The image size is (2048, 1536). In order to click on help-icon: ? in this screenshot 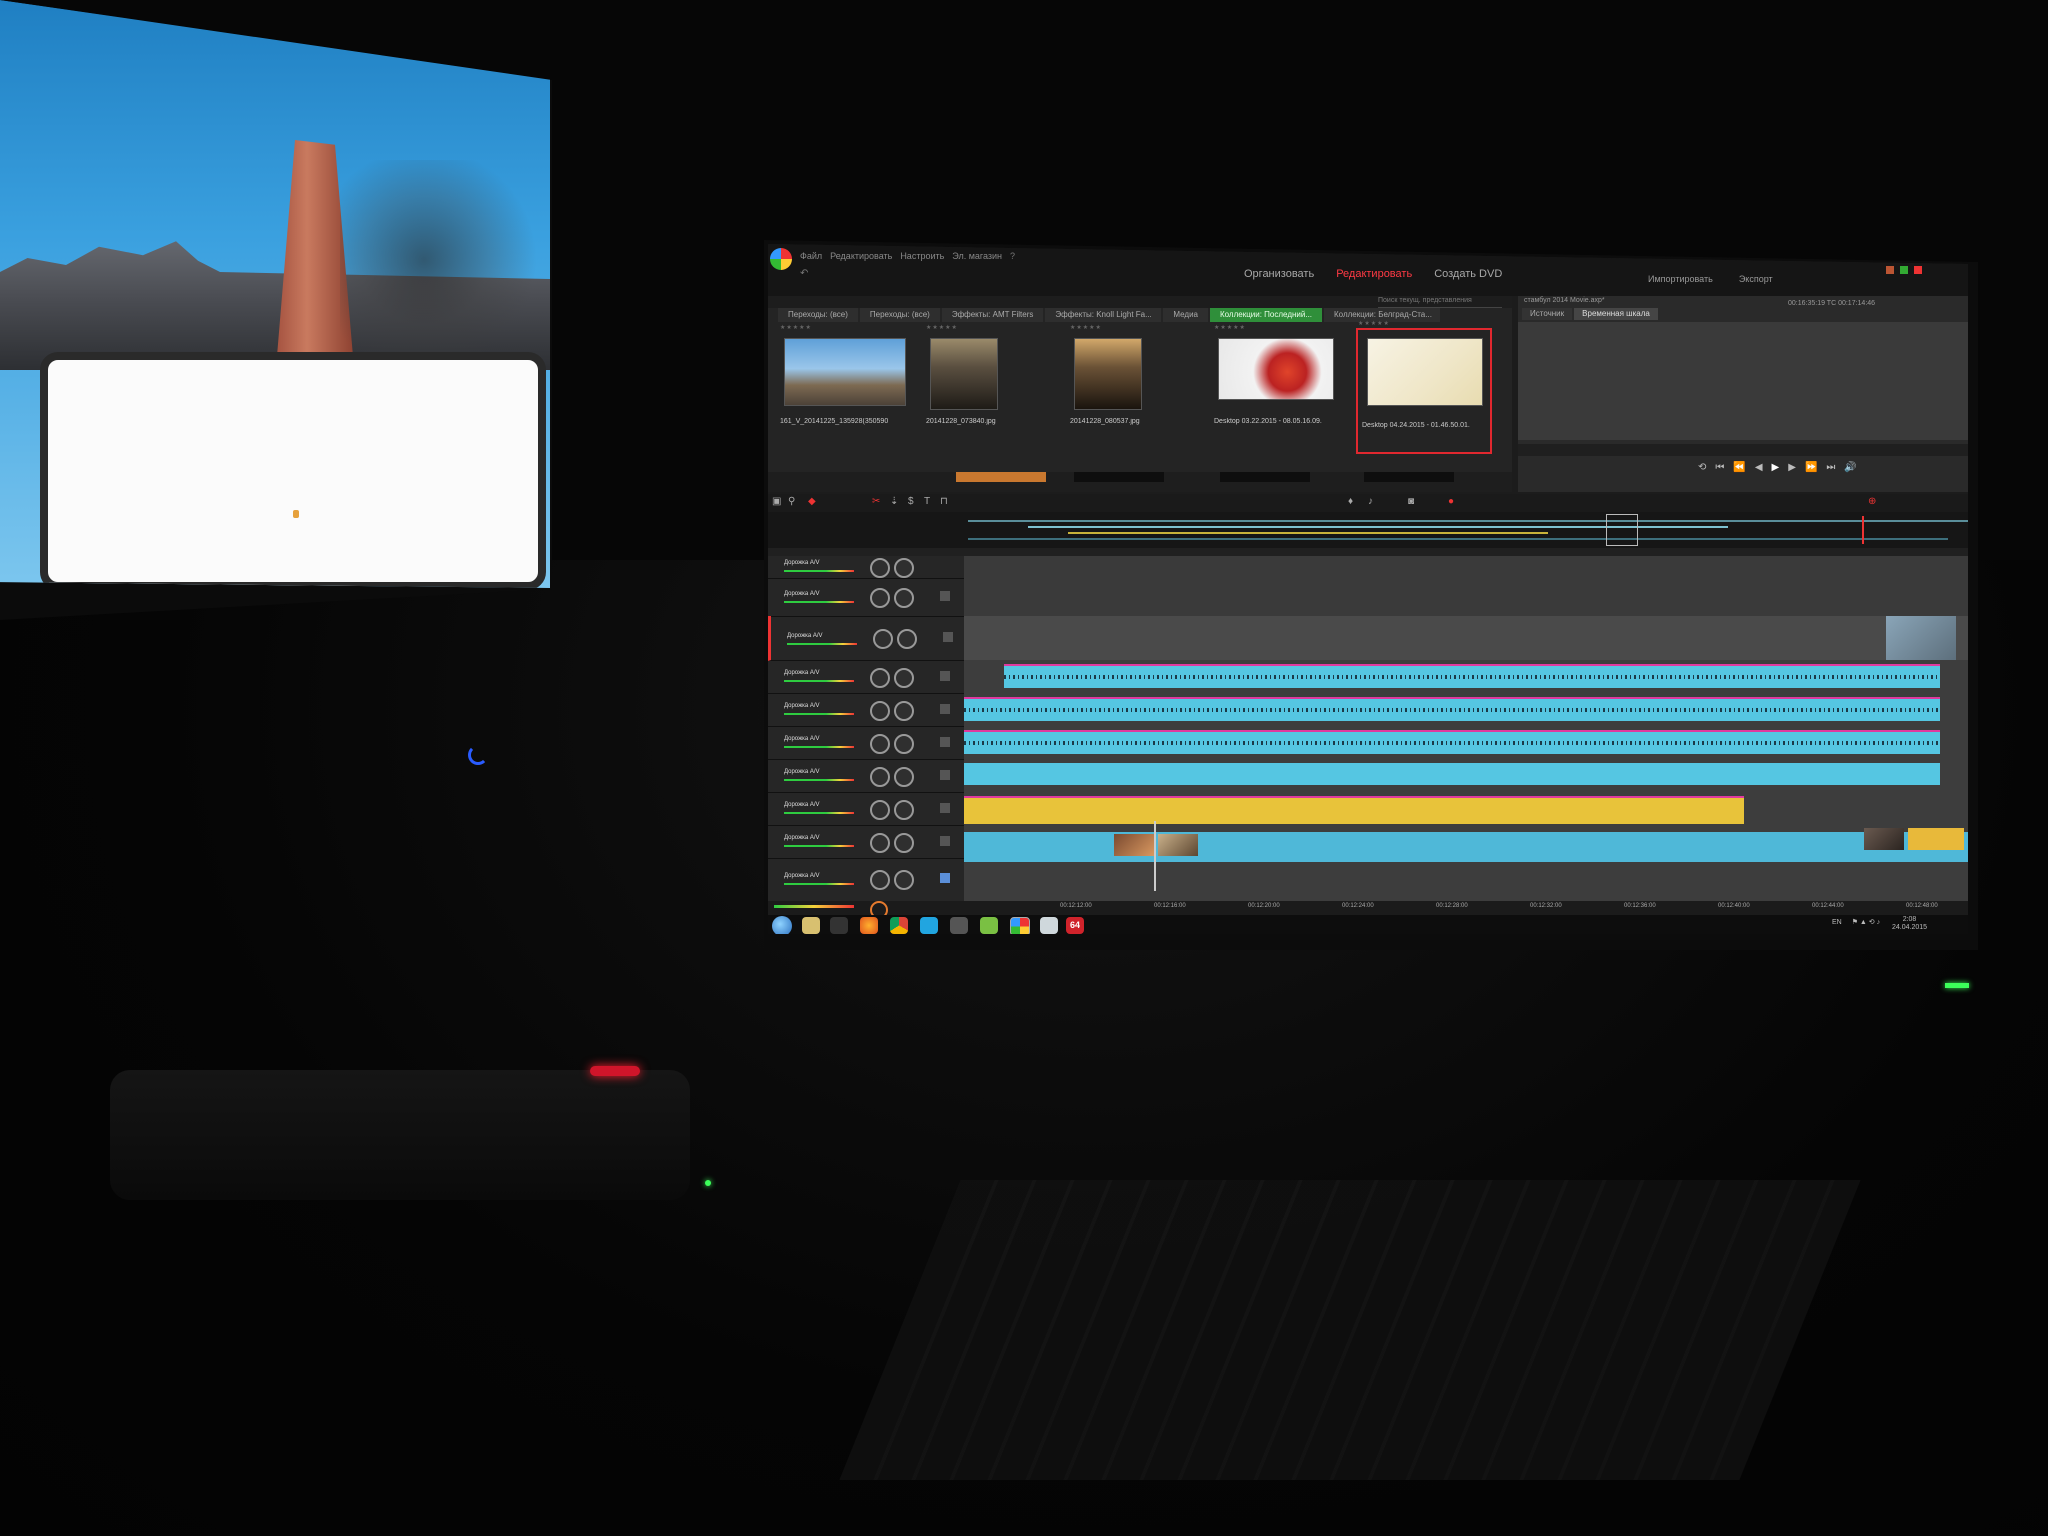, I will do `click(1012, 256)`.